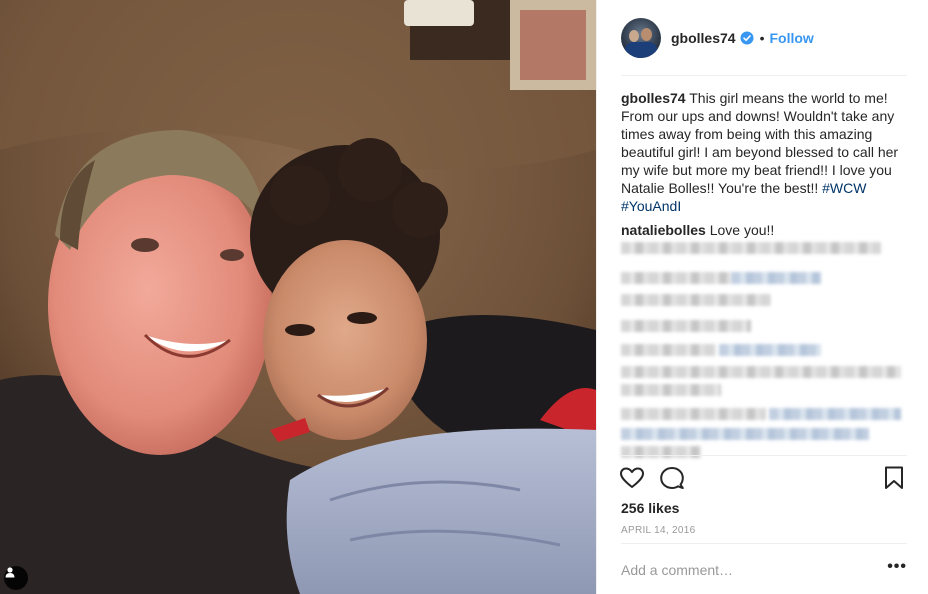 The width and height of the screenshot is (928, 594). What do you see at coordinates (672, 478) in the screenshot?
I see `comment-bubble-icon` at bounding box center [672, 478].